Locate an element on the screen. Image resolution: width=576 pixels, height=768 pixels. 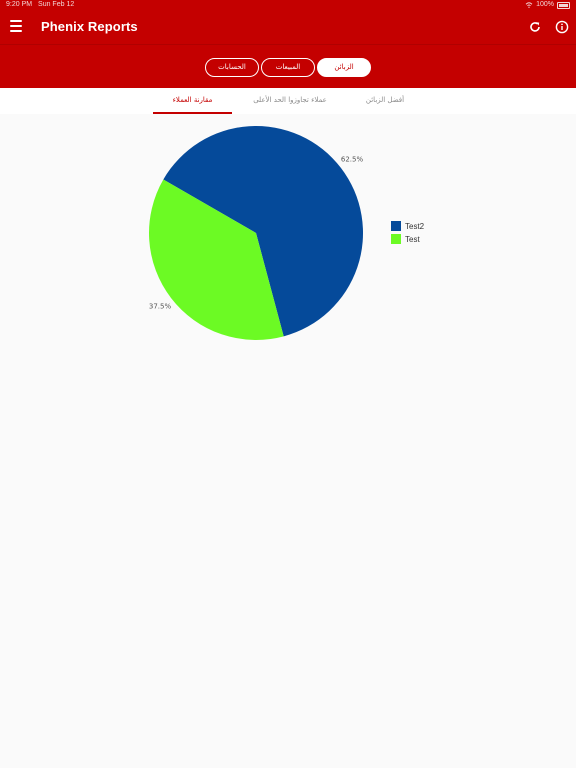
status-time: 9:20 PM is located at coordinates (19, 4).